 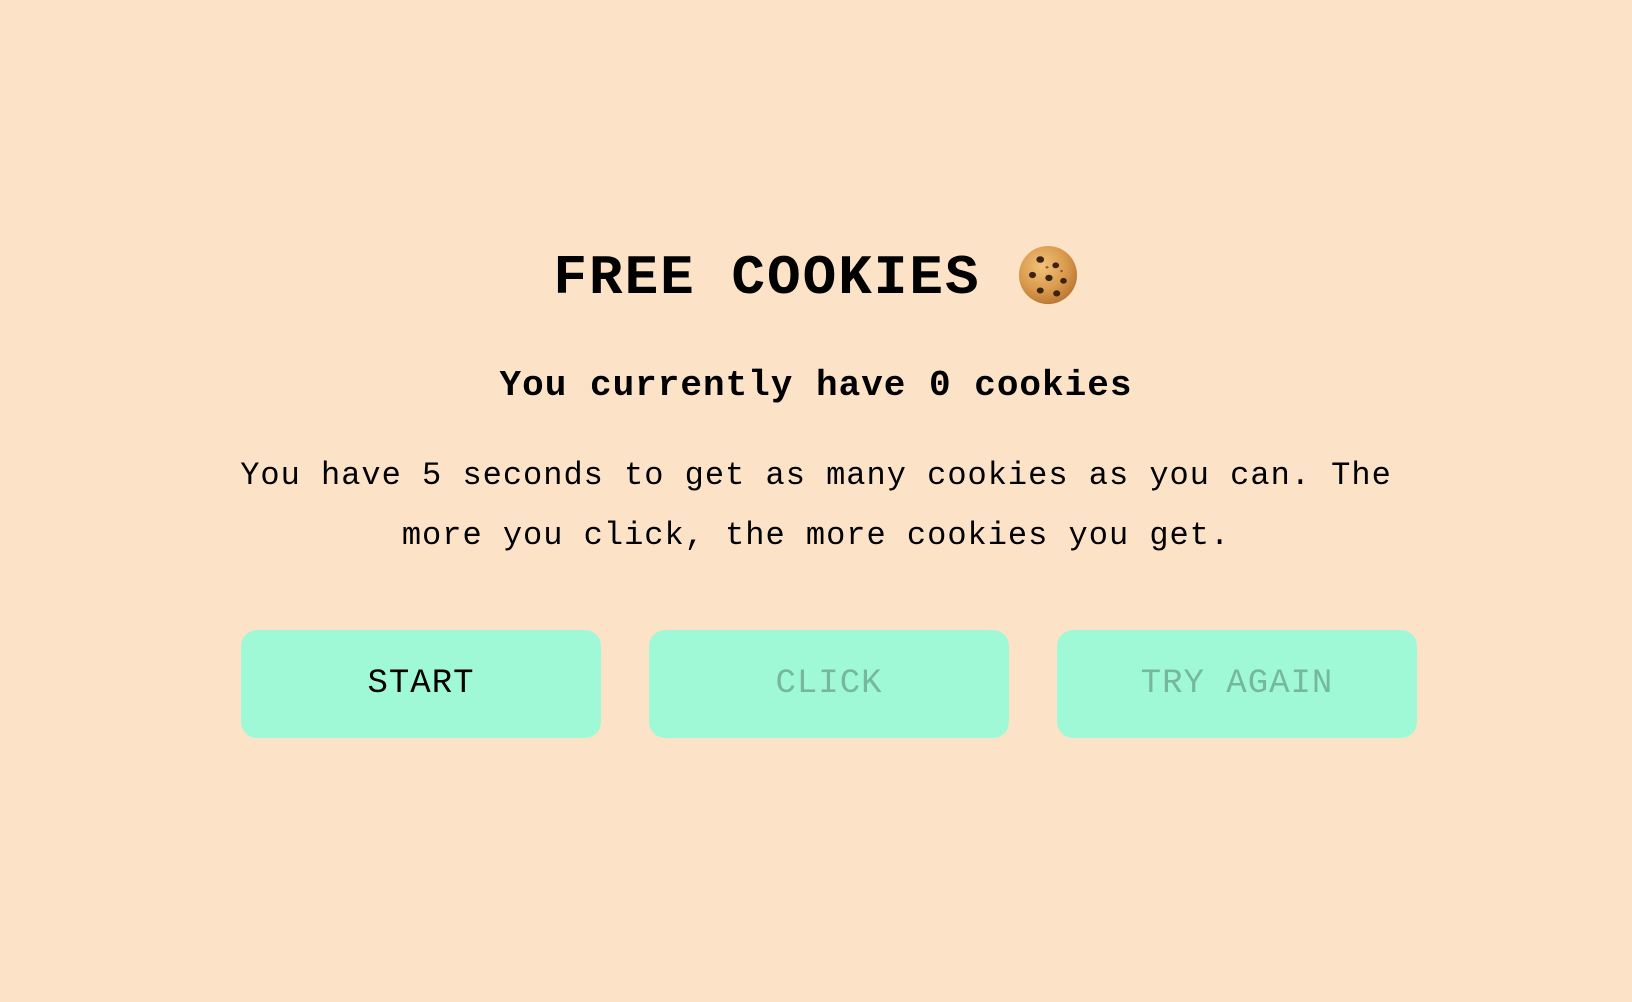 I want to click on page-title: FREE COOKIES, so click(x=816, y=278).